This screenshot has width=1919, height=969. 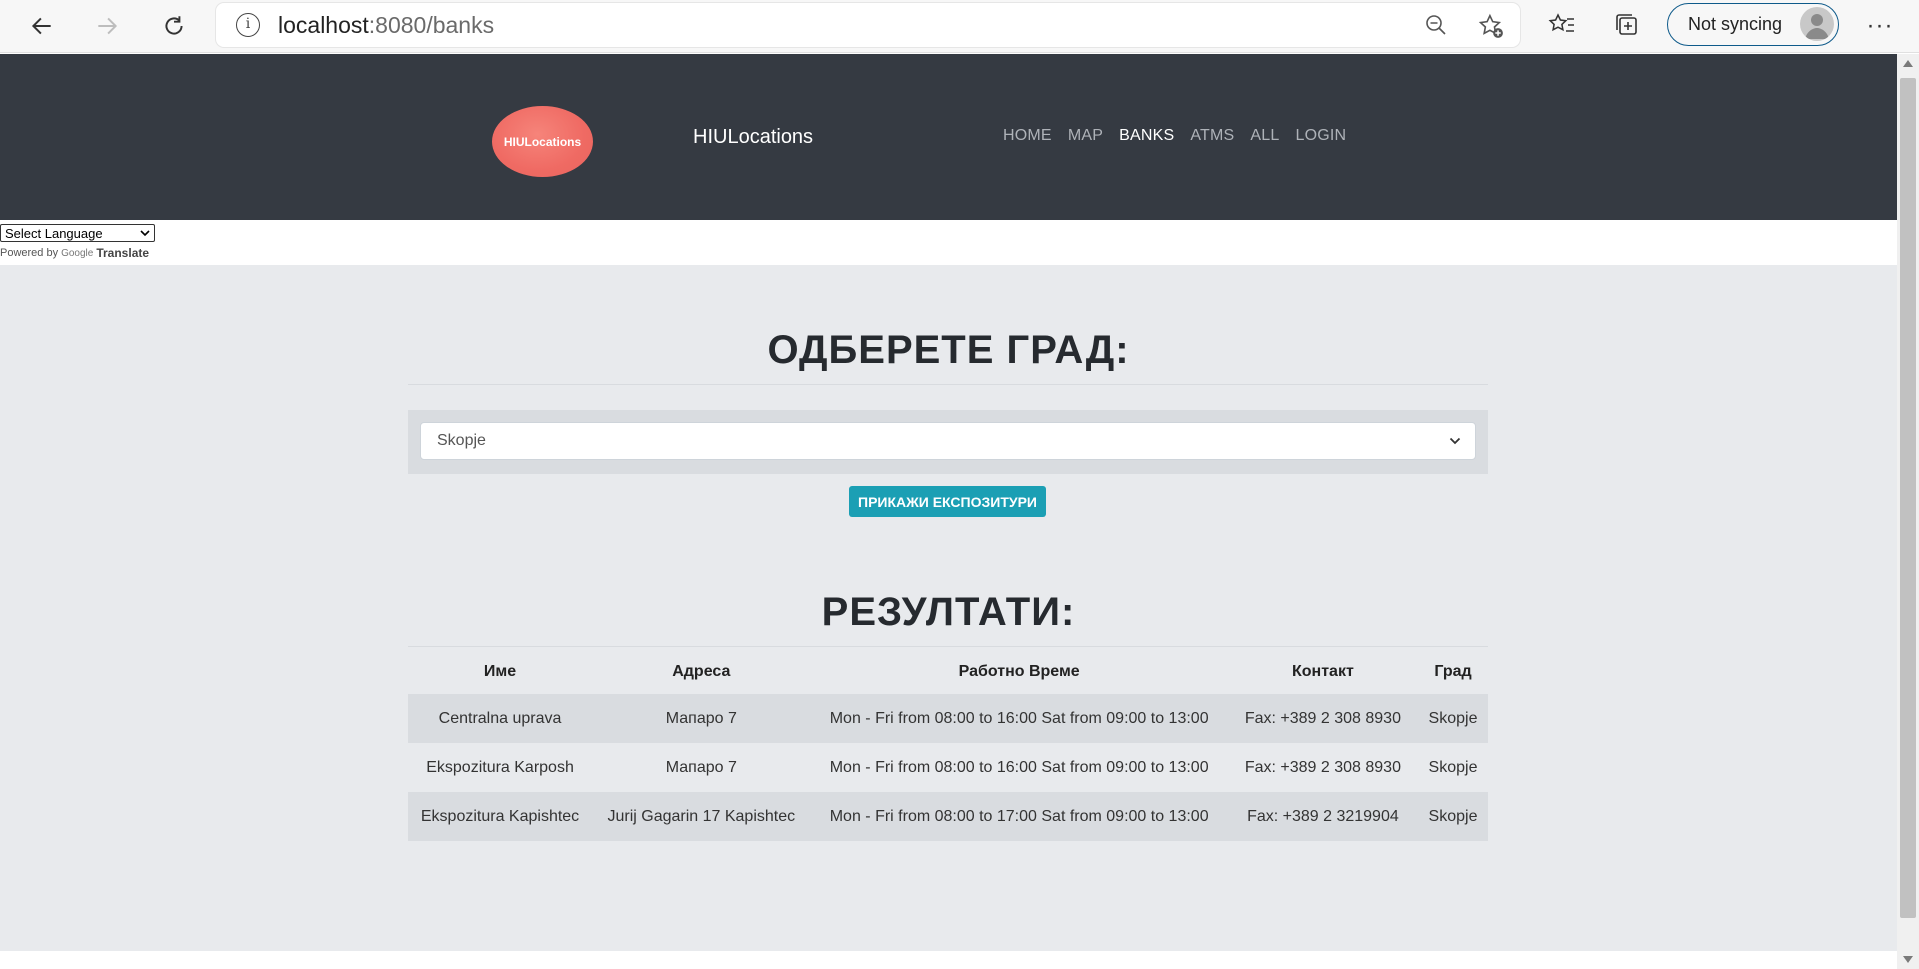 I want to click on powered-by-text: Powered by, so click(x=29, y=253).